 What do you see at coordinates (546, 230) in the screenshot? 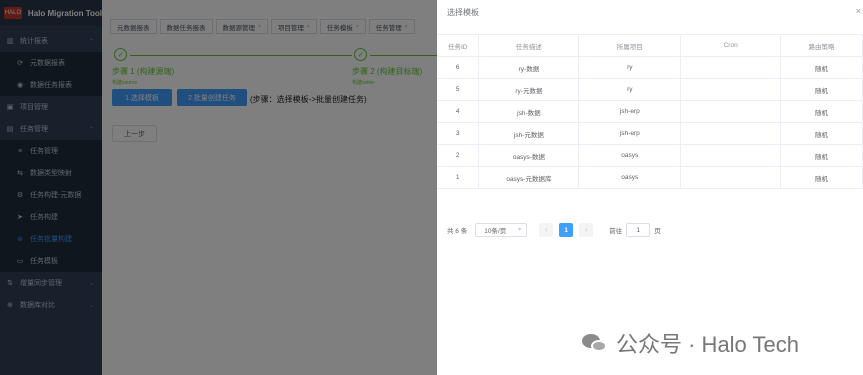
I see `prev-page-button: ‹` at bounding box center [546, 230].